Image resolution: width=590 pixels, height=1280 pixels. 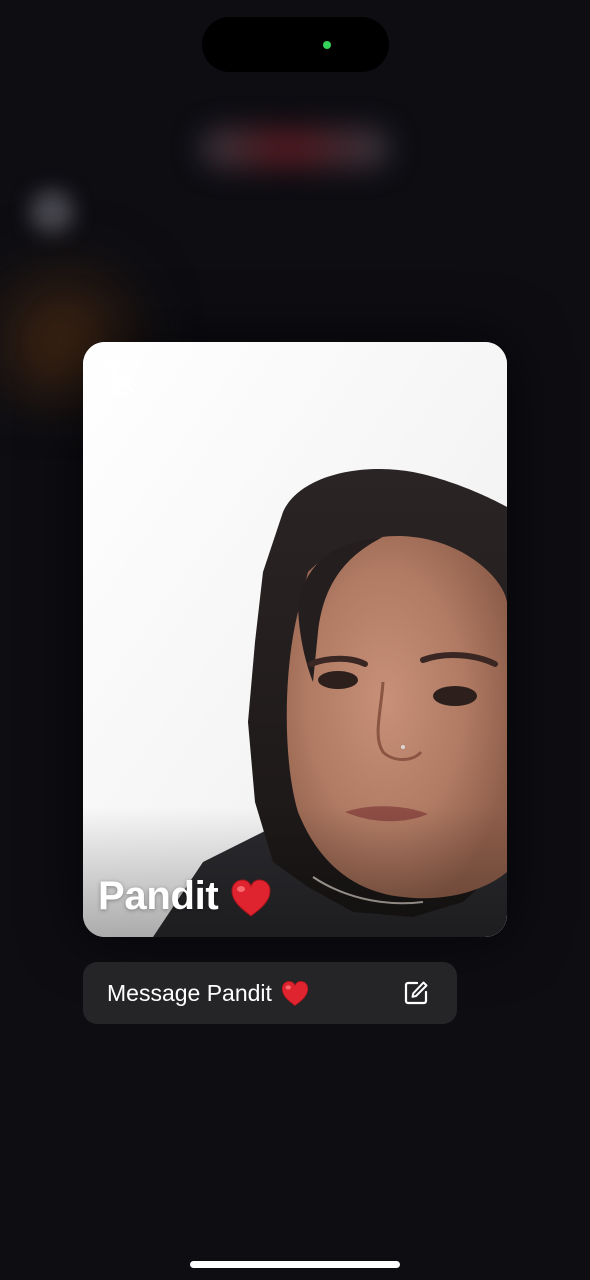 I want to click on message-caller-button: Message Pandit, so click(x=270, y=993).